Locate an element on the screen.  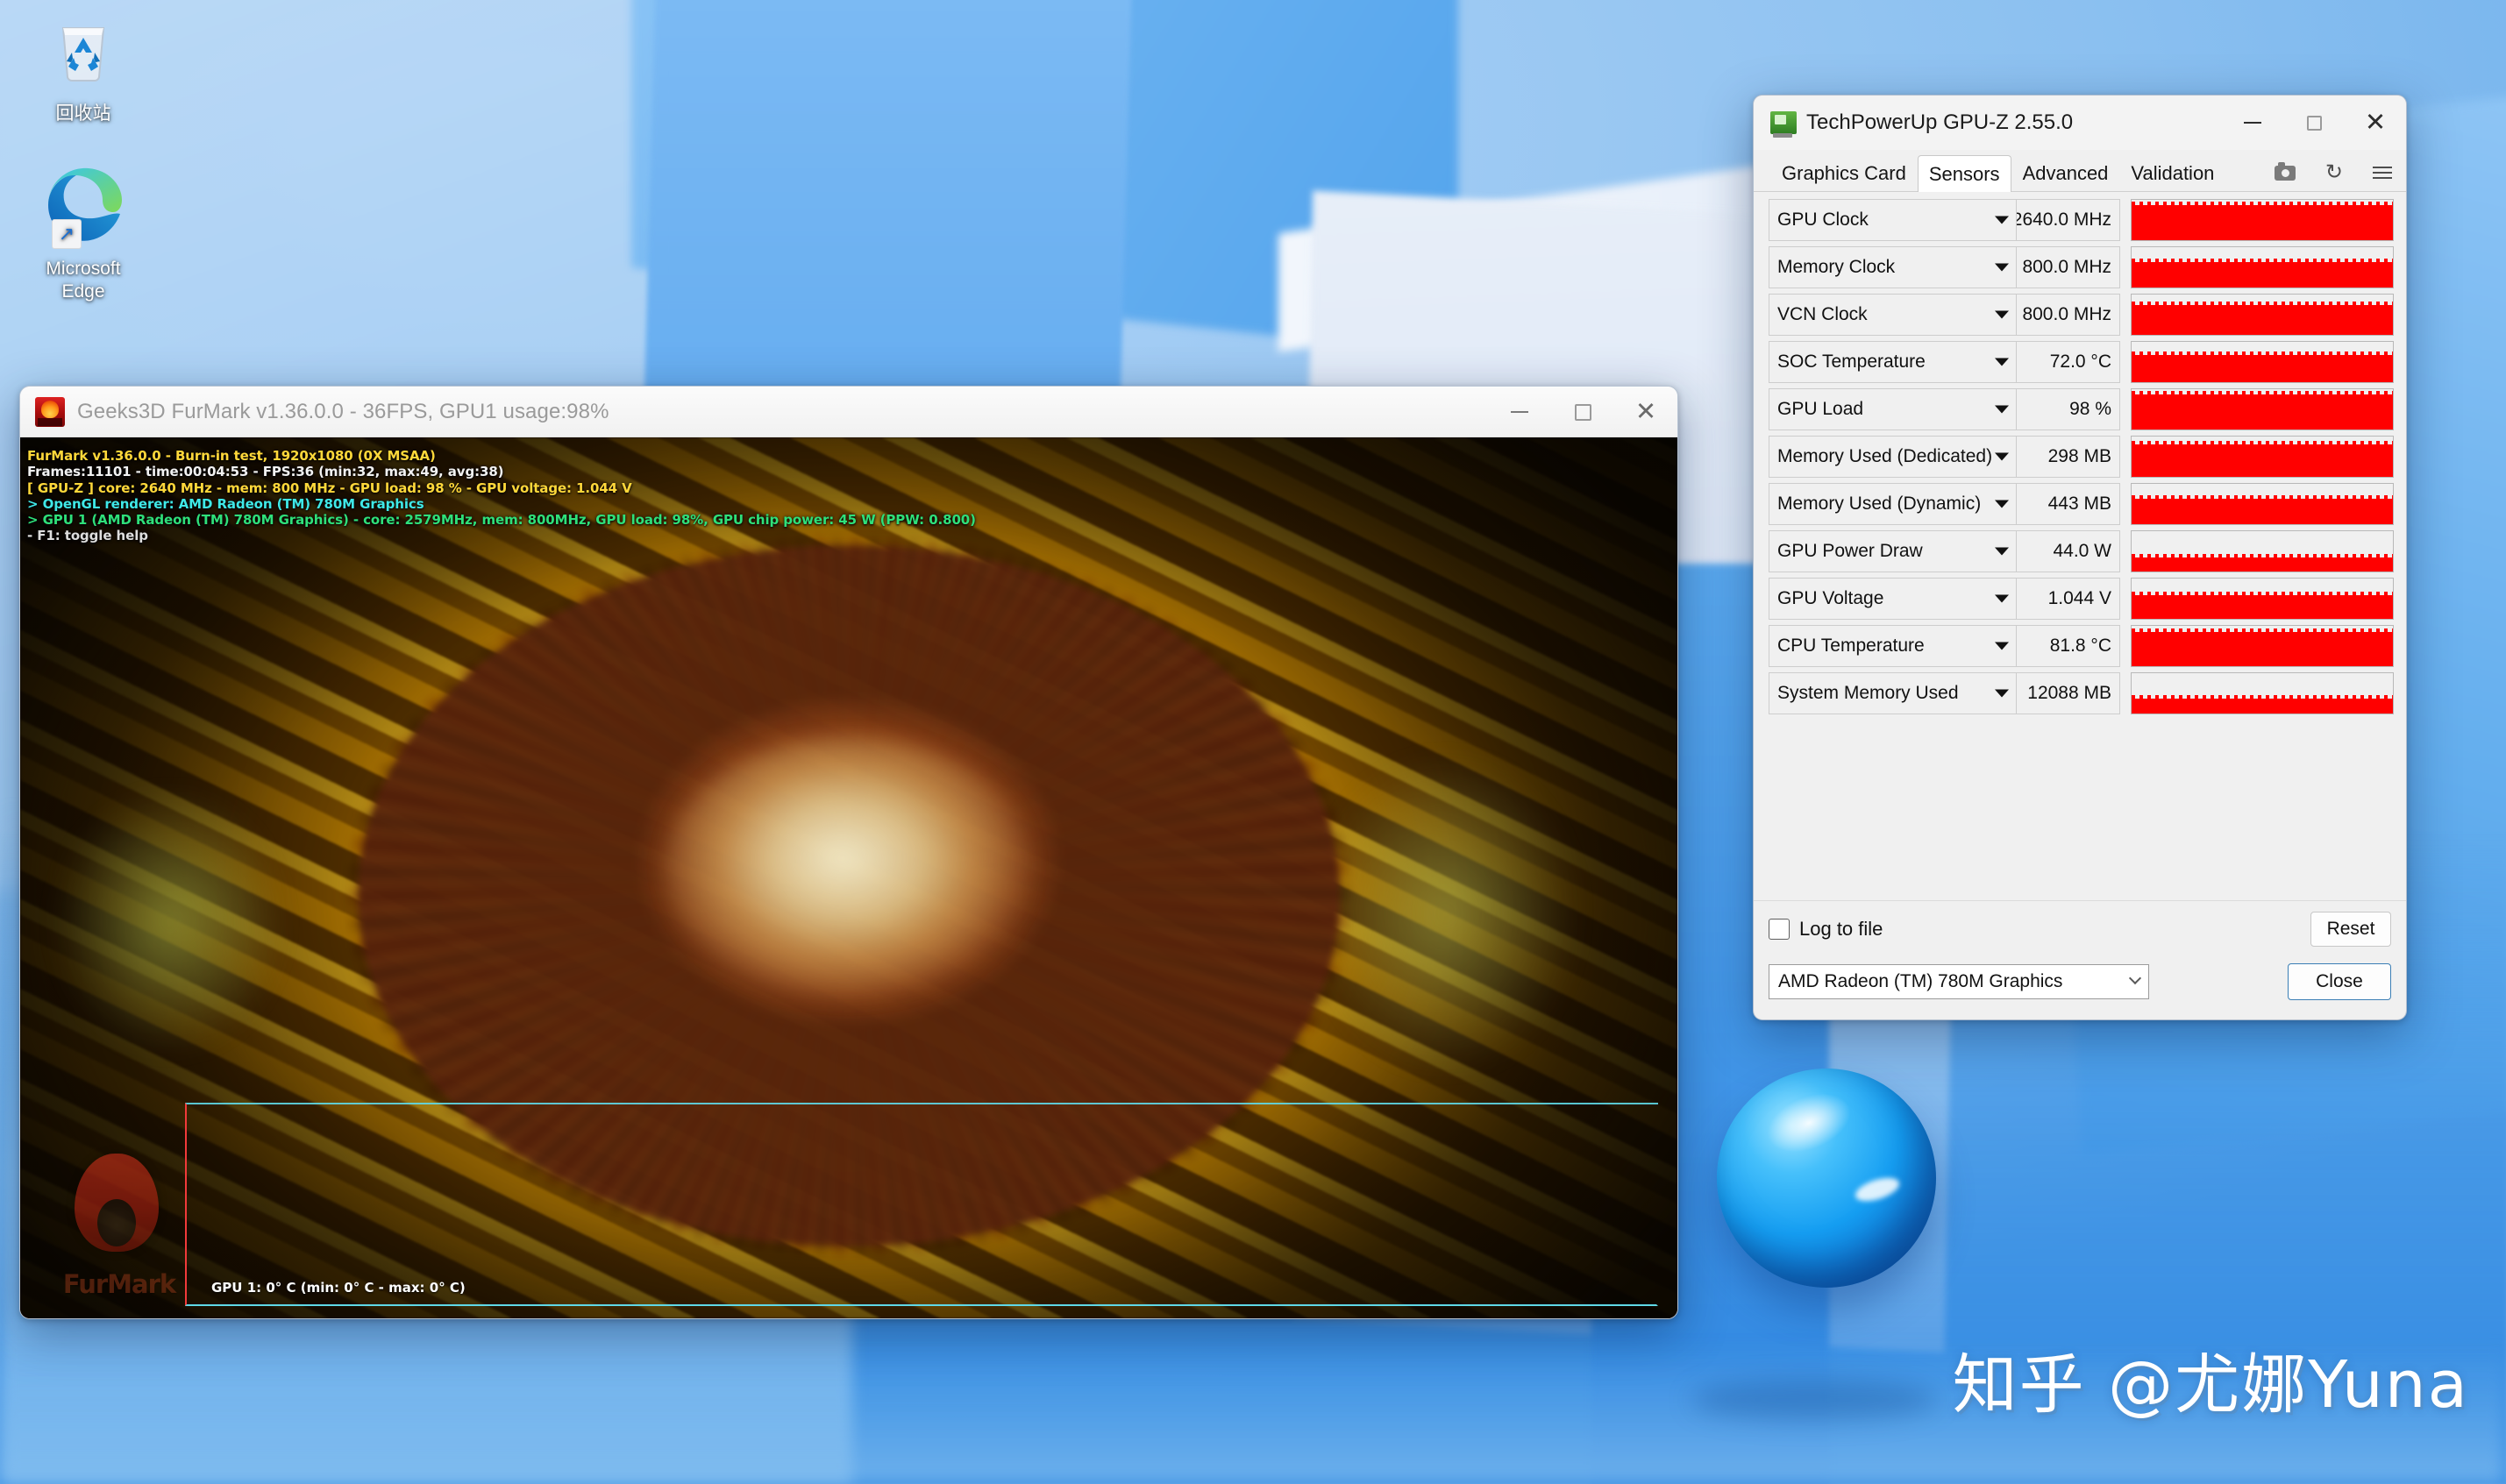
desktop-icon-label: 回收站 is located at coordinates (83, 114).